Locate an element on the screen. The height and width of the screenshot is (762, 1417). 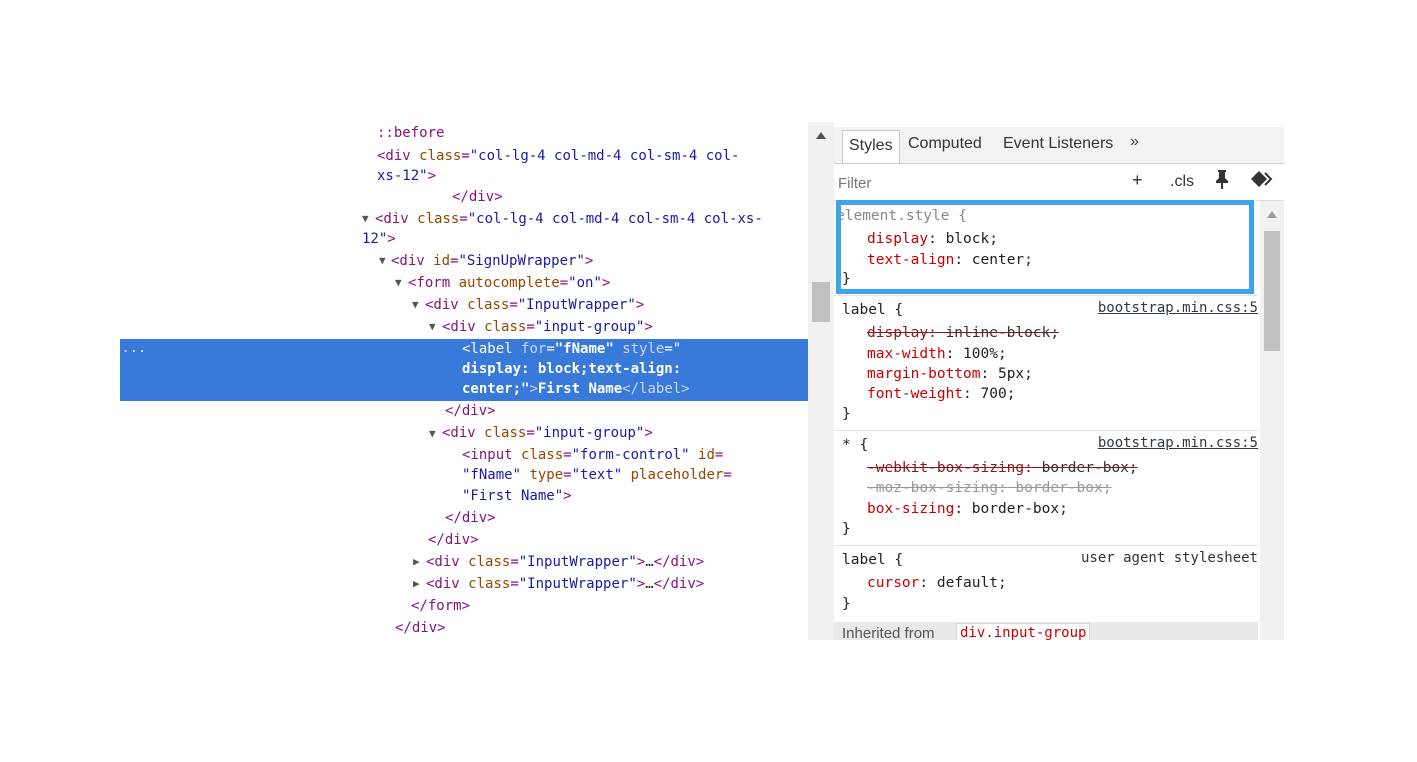
selected-tree-line: <label for="fName" style=" is located at coordinates (571, 349).